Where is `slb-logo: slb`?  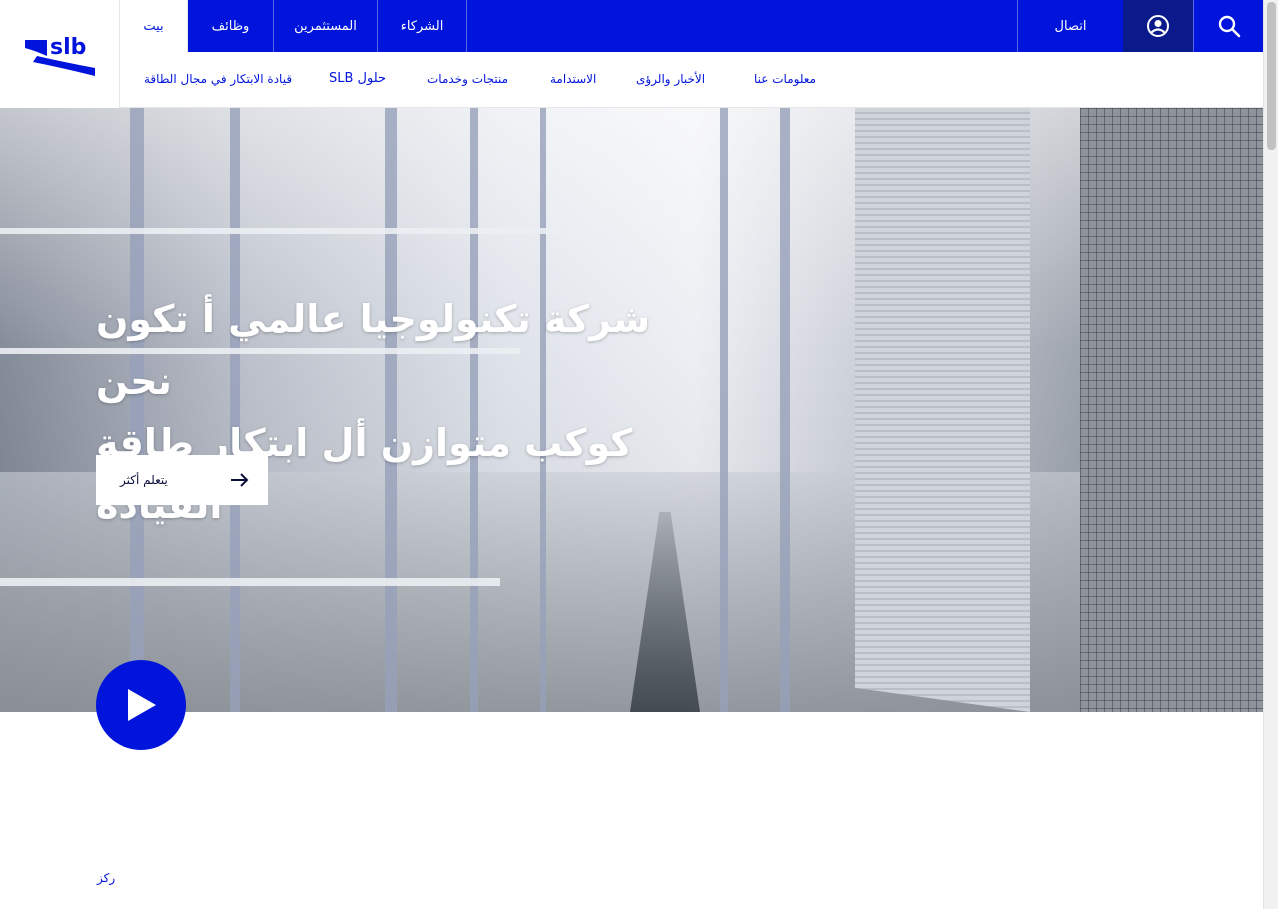
slb-logo: slb is located at coordinates (59, 55).